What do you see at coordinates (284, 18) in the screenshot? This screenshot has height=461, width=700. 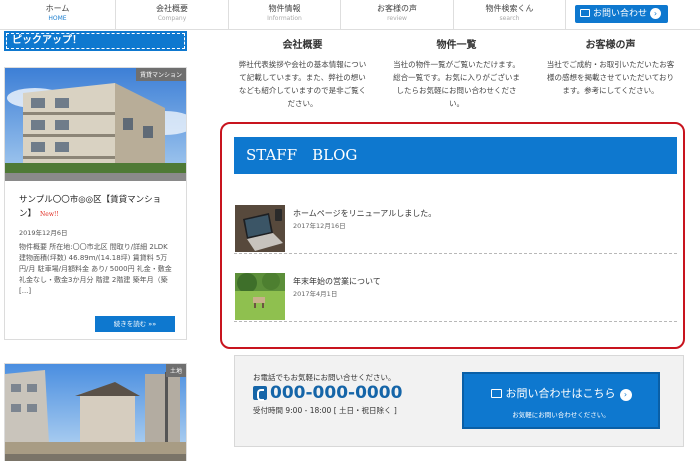 I see `nav-sublabel: Information` at bounding box center [284, 18].